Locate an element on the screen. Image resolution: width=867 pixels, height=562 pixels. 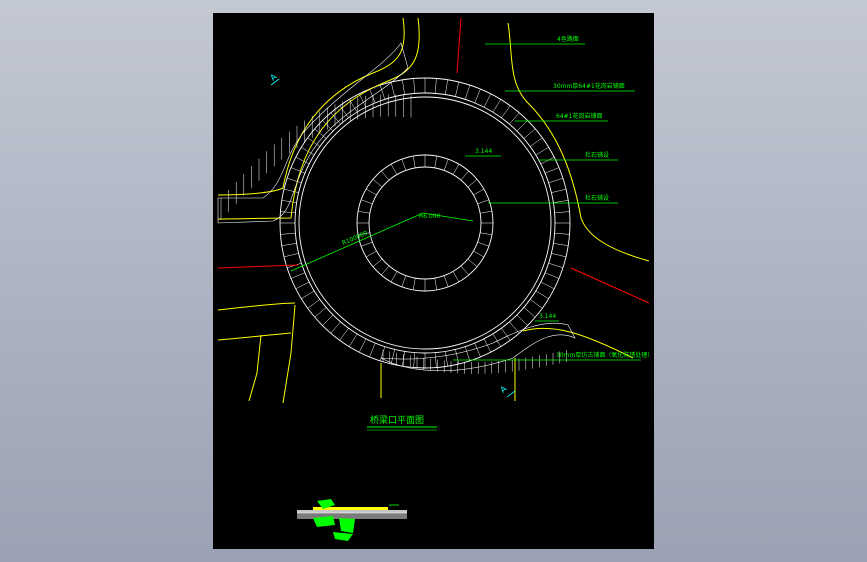
annotation-label: 30mm厚64#1花岗岩铺面 is located at coordinates (589, 86).